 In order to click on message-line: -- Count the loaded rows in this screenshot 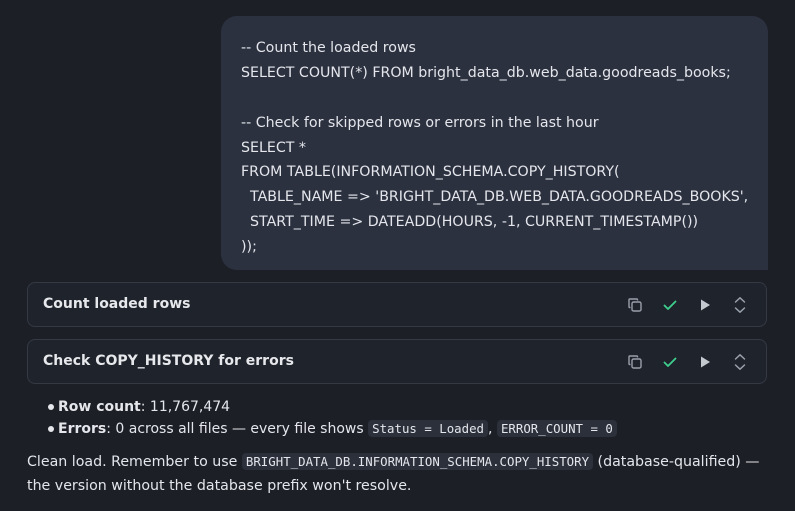, I will do `click(328, 48)`.